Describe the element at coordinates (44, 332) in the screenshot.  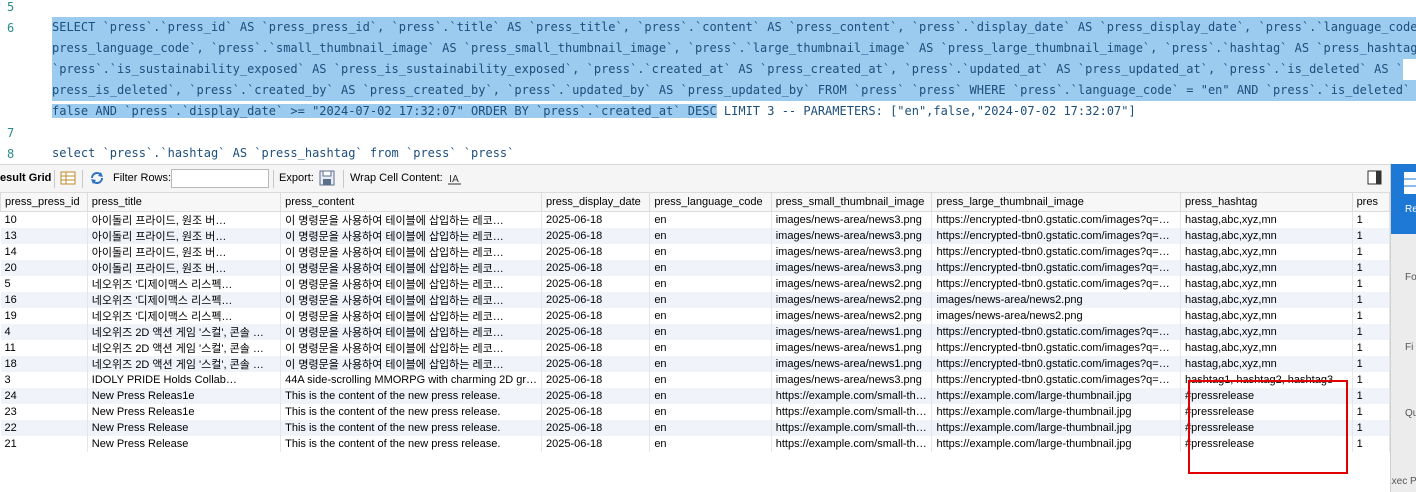
I see `table-cell: 4` at that location.